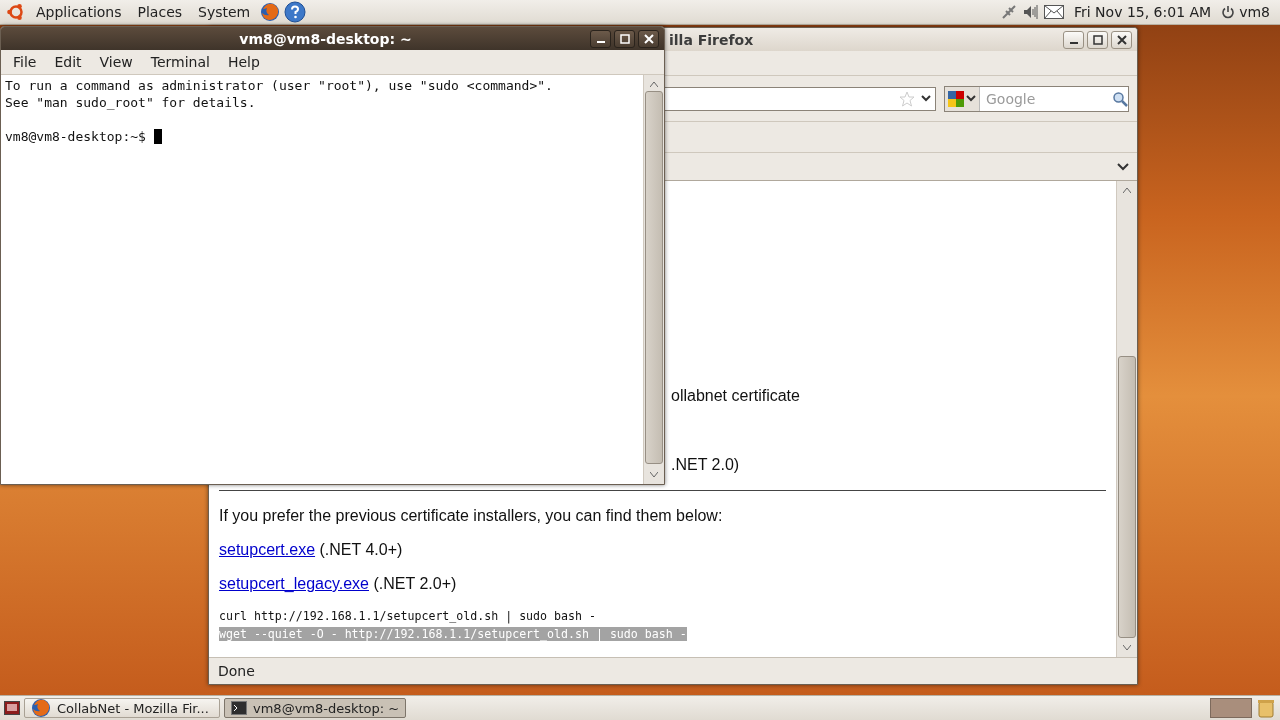 The height and width of the screenshot is (720, 1280). What do you see at coordinates (68, 62) in the screenshot?
I see `menu-item: Edit` at bounding box center [68, 62].